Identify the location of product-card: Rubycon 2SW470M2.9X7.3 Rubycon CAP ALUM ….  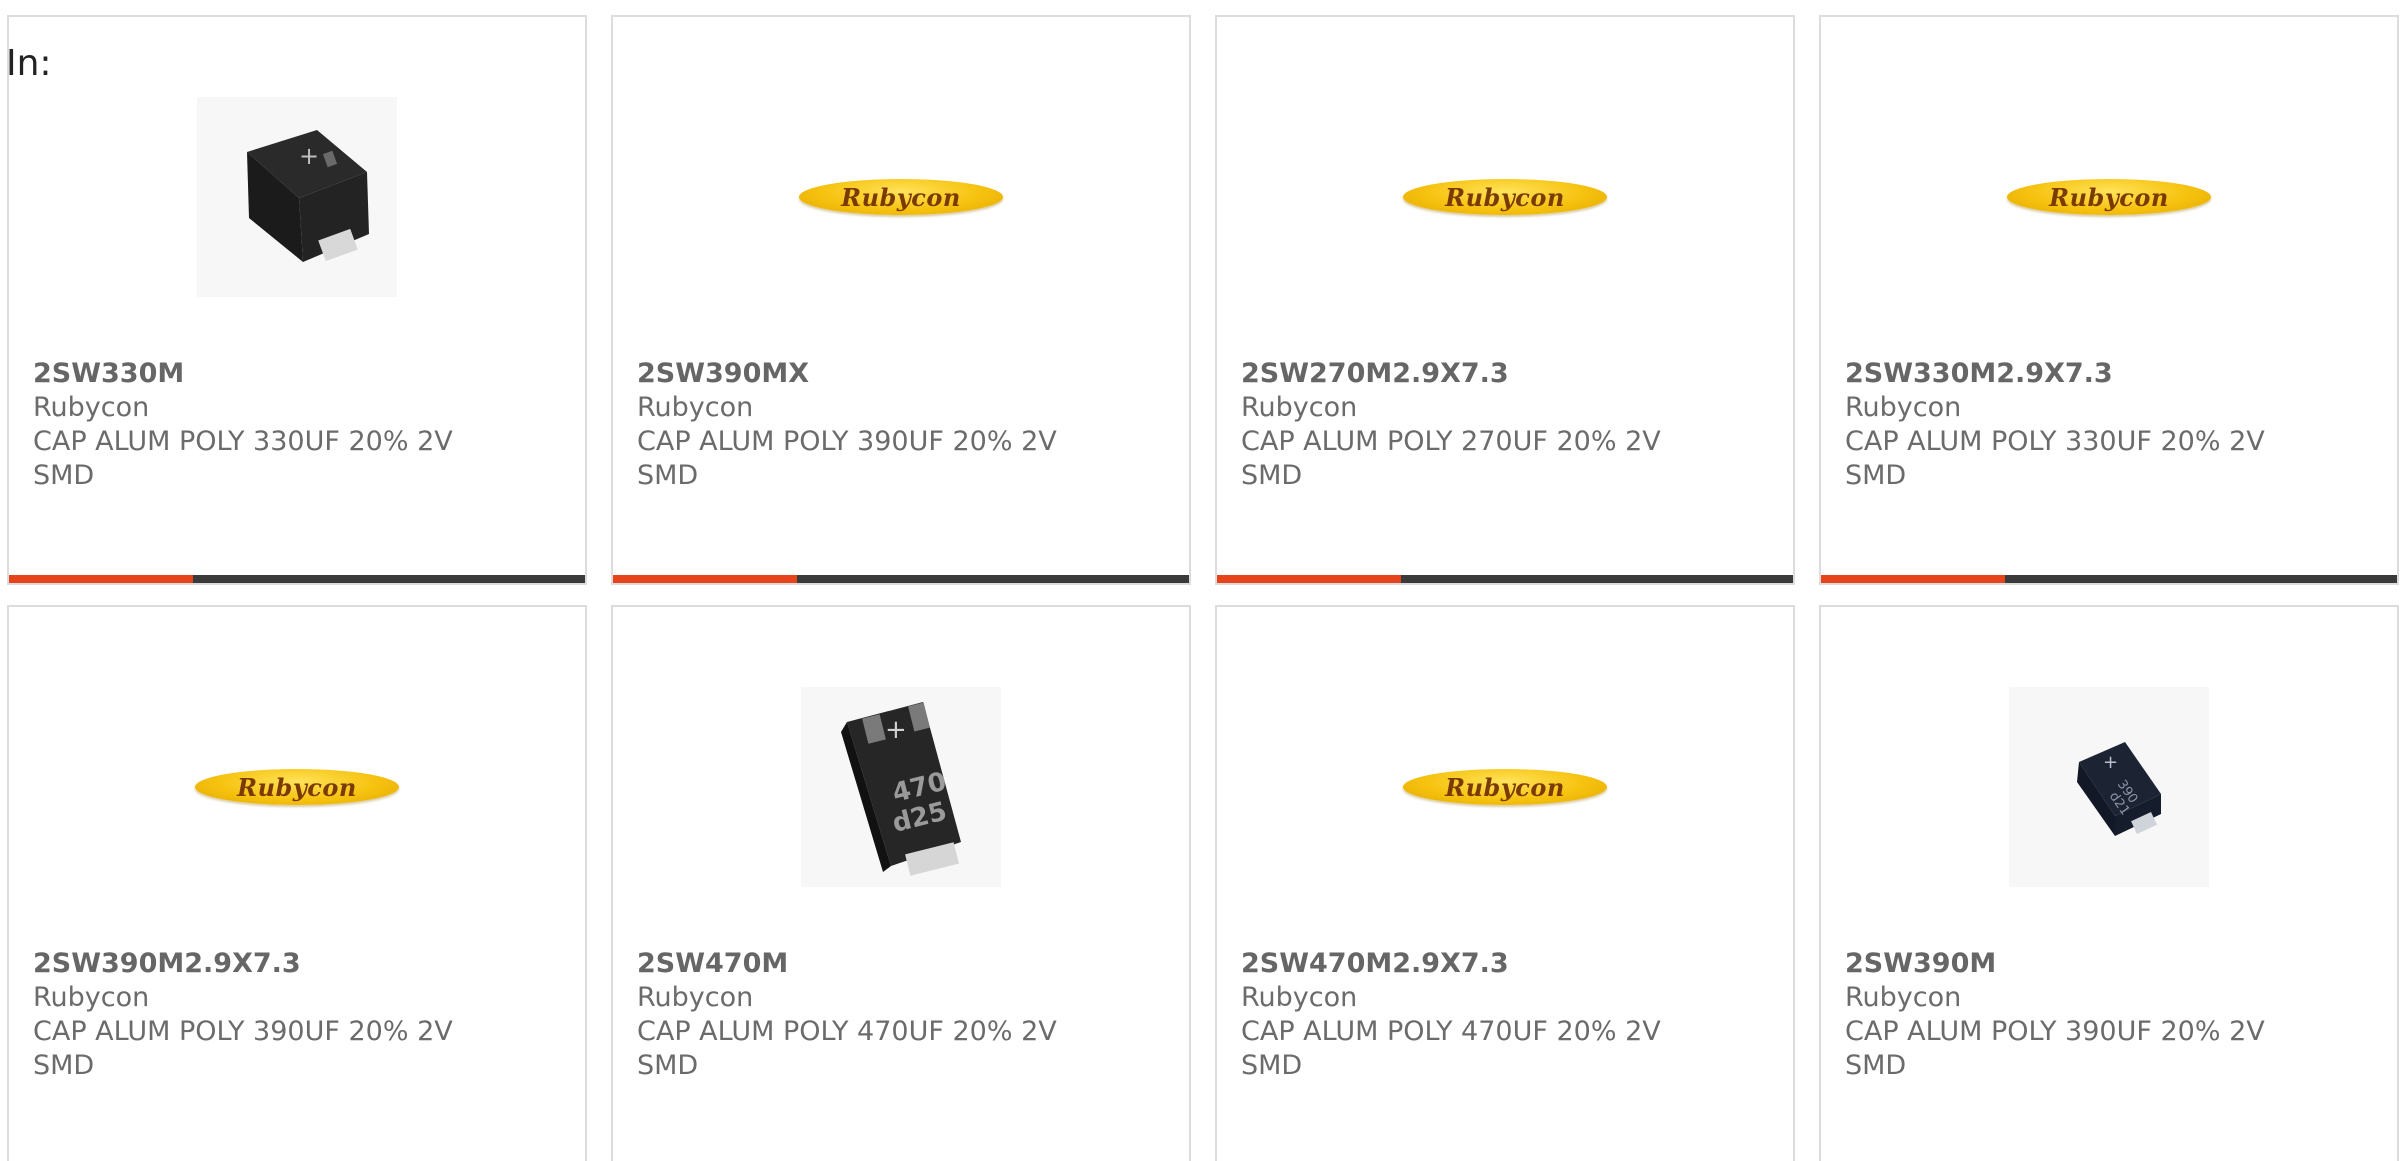
(1505, 883).